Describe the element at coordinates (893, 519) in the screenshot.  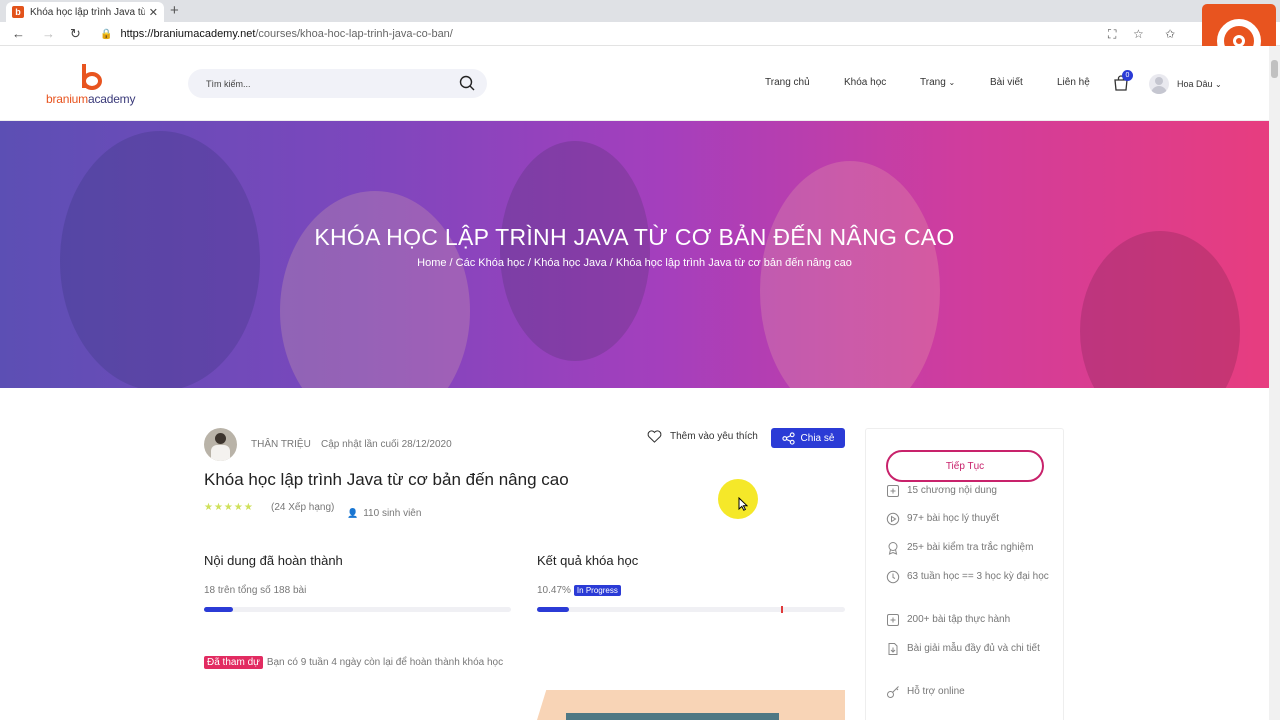
I see `play-circle-icon` at that location.